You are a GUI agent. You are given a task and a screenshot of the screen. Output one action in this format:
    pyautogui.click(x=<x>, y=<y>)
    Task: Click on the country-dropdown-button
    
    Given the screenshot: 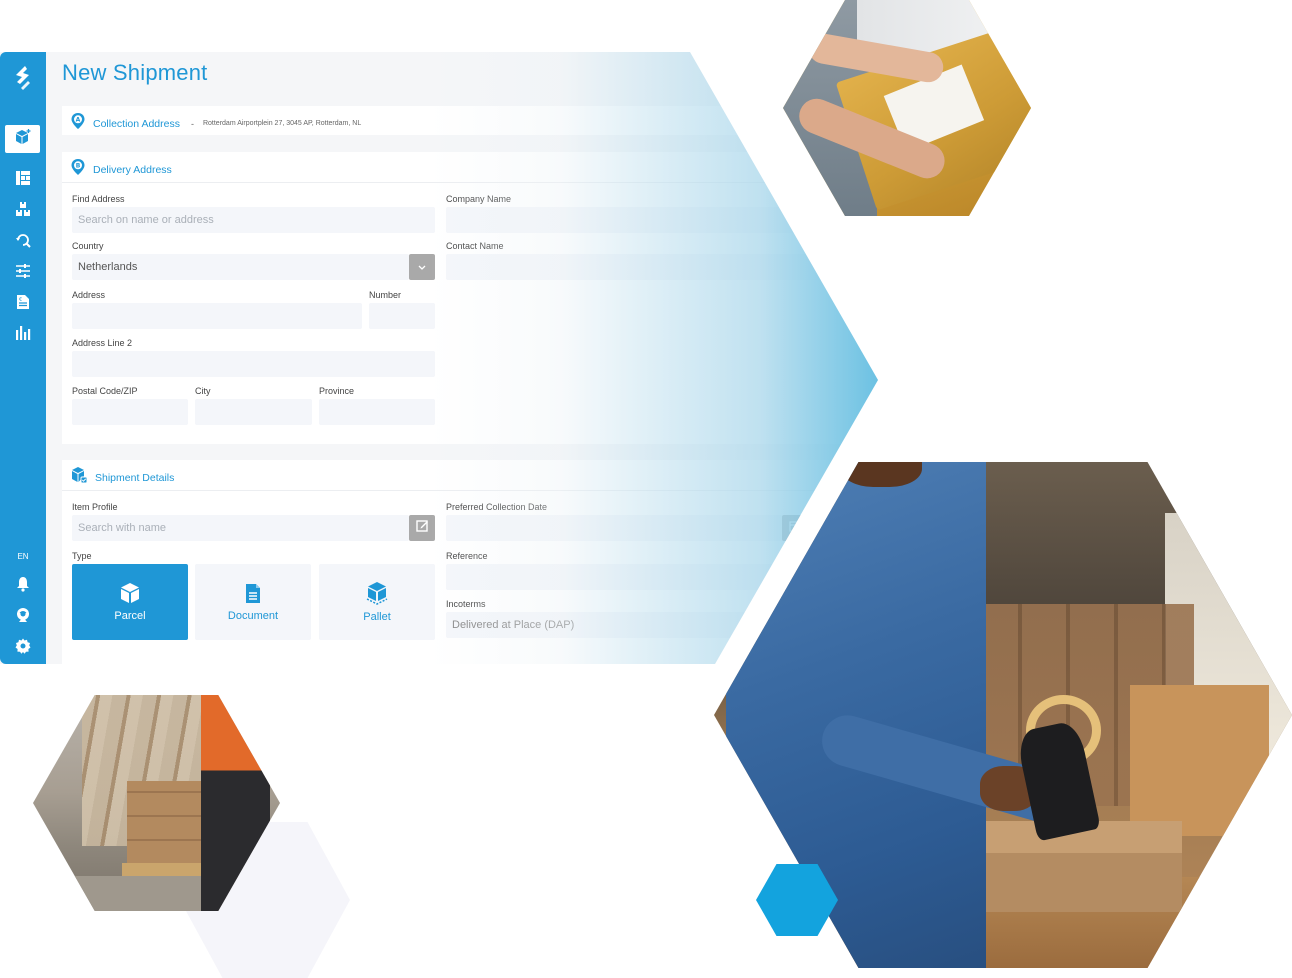 What is the action you would take?
    pyautogui.click(x=422, y=267)
    